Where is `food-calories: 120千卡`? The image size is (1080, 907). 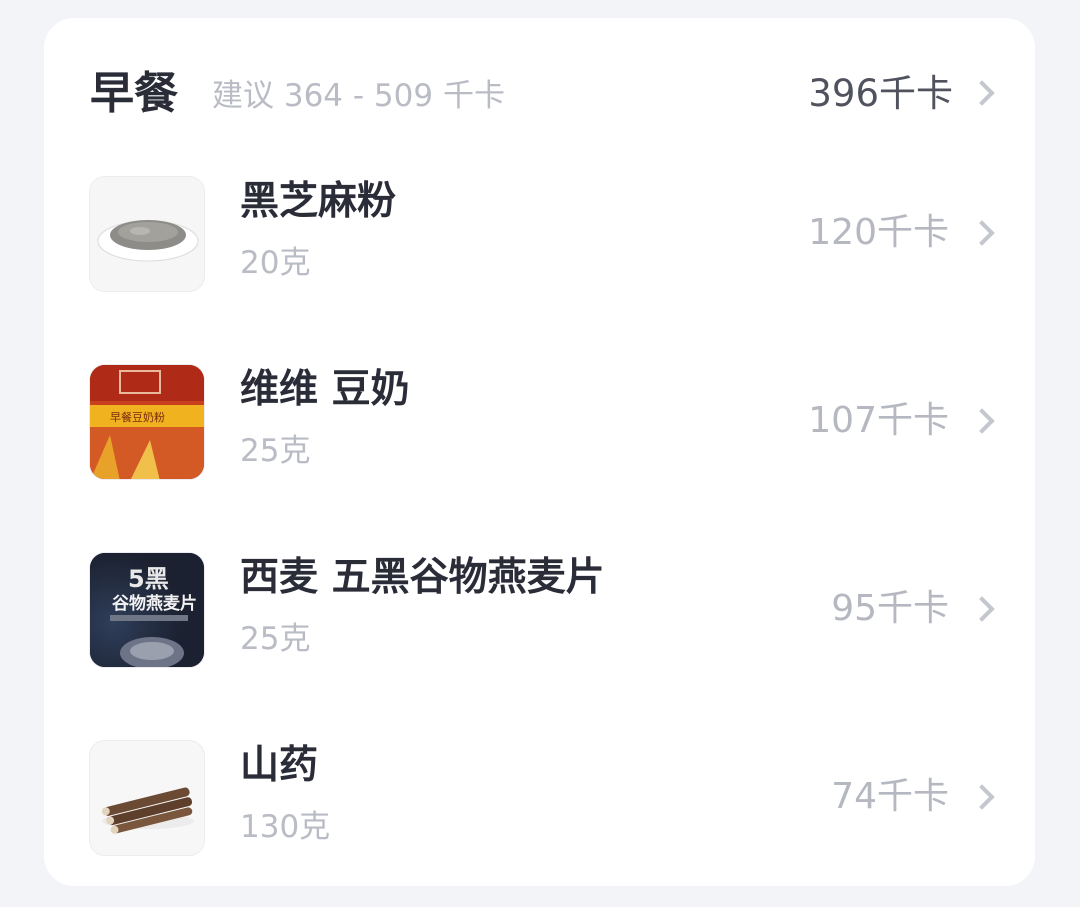 food-calories: 120千卡 is located at coordinates (878, 232).